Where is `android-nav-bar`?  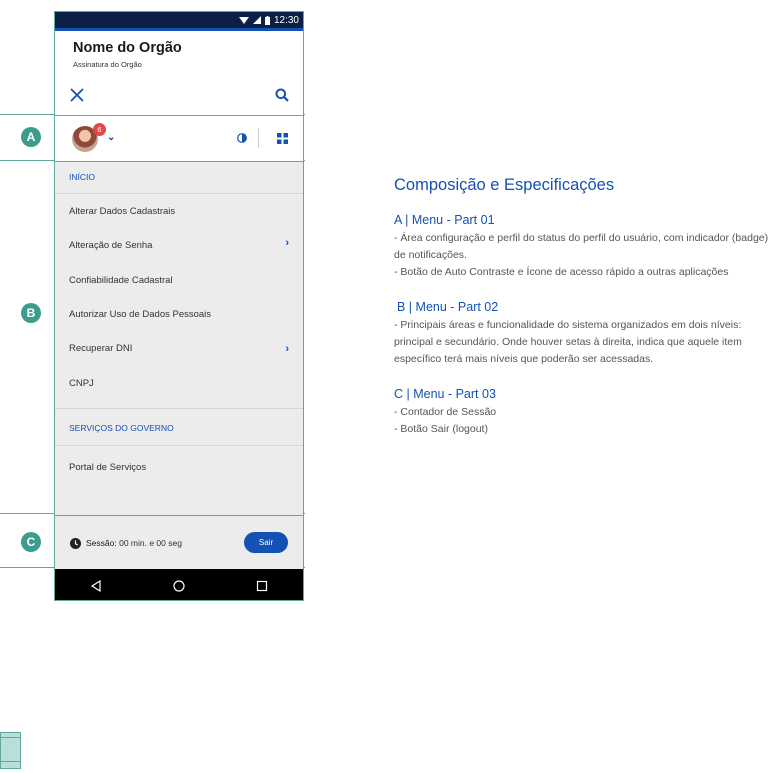
android-nav-bar is located at coordinates (179, 584).